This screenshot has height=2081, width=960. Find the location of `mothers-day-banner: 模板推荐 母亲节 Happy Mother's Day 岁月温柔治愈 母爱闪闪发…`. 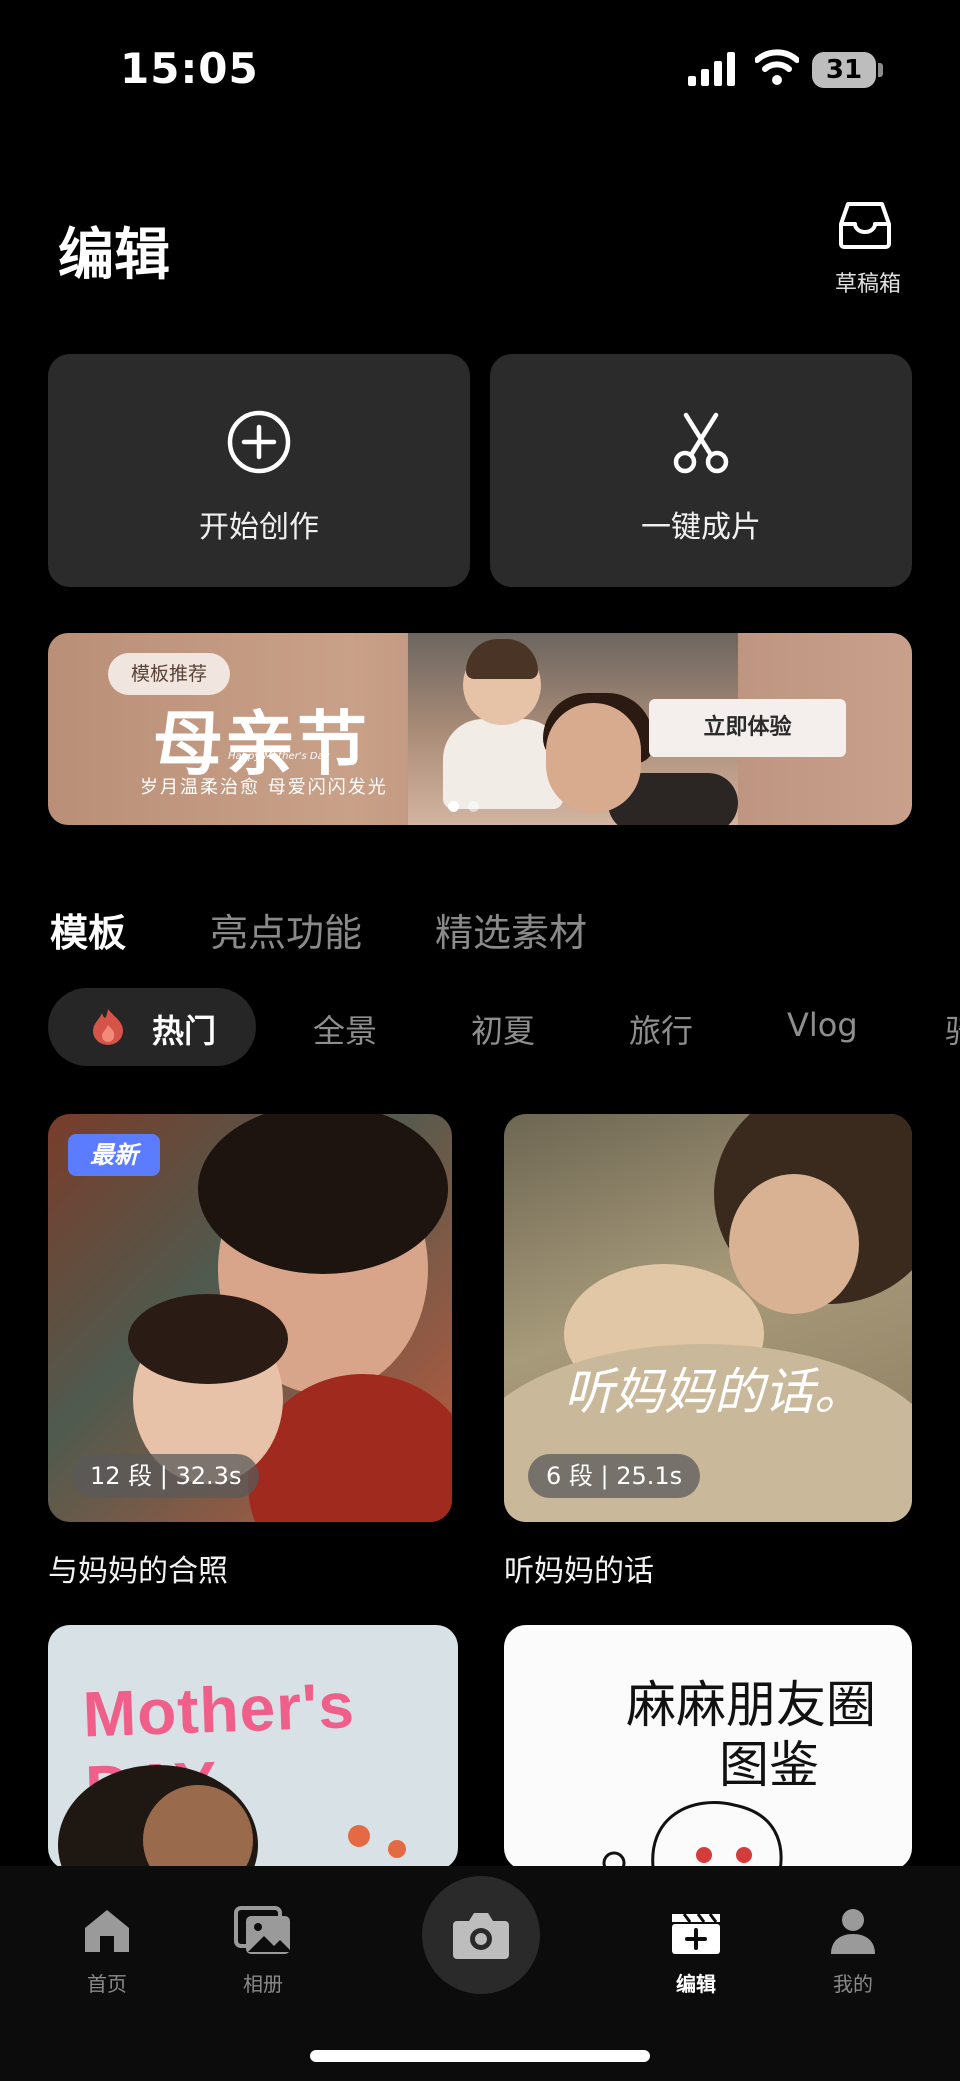

mothers-day-banner: 模板推荐 母亲节 Happy Mother's Day 岁月温柔治愈 母爱闪闪发… is located at coordinates (480, 729).